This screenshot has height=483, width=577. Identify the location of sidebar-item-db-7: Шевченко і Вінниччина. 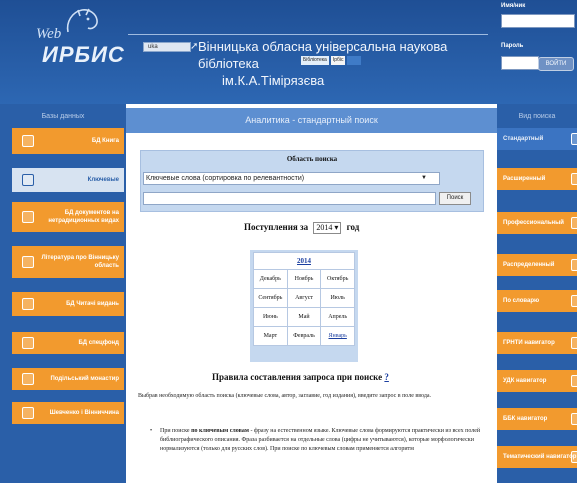
(68, 413).